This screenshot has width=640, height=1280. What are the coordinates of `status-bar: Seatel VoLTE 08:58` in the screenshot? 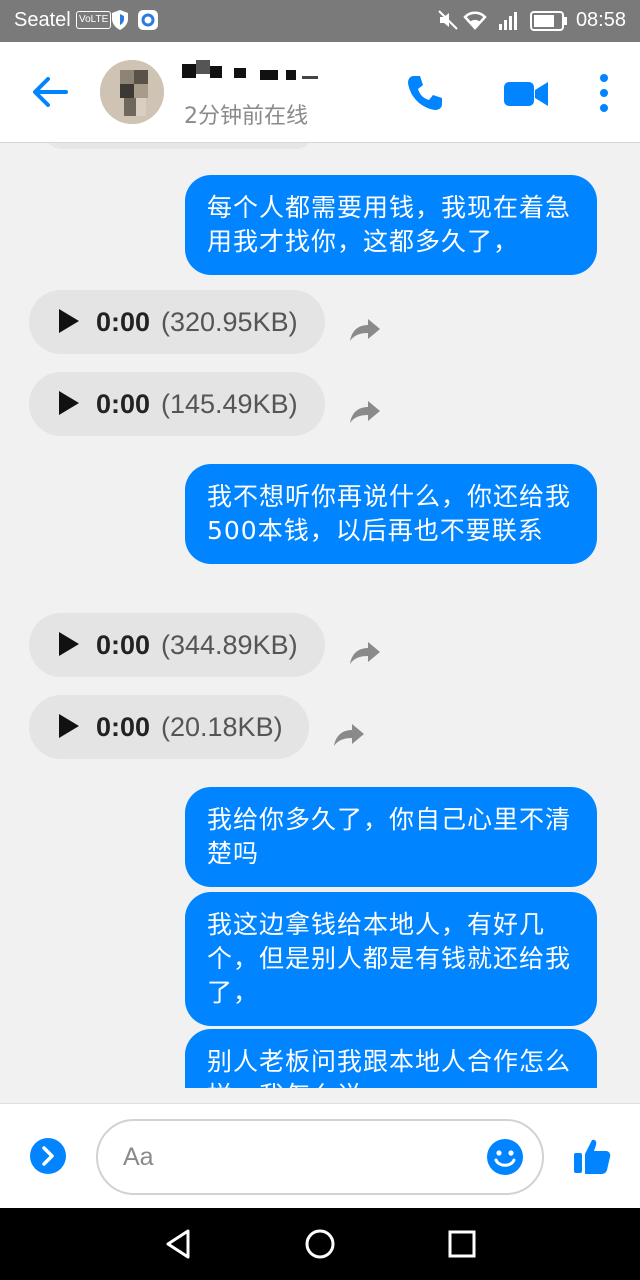 It's located at (320, 21).